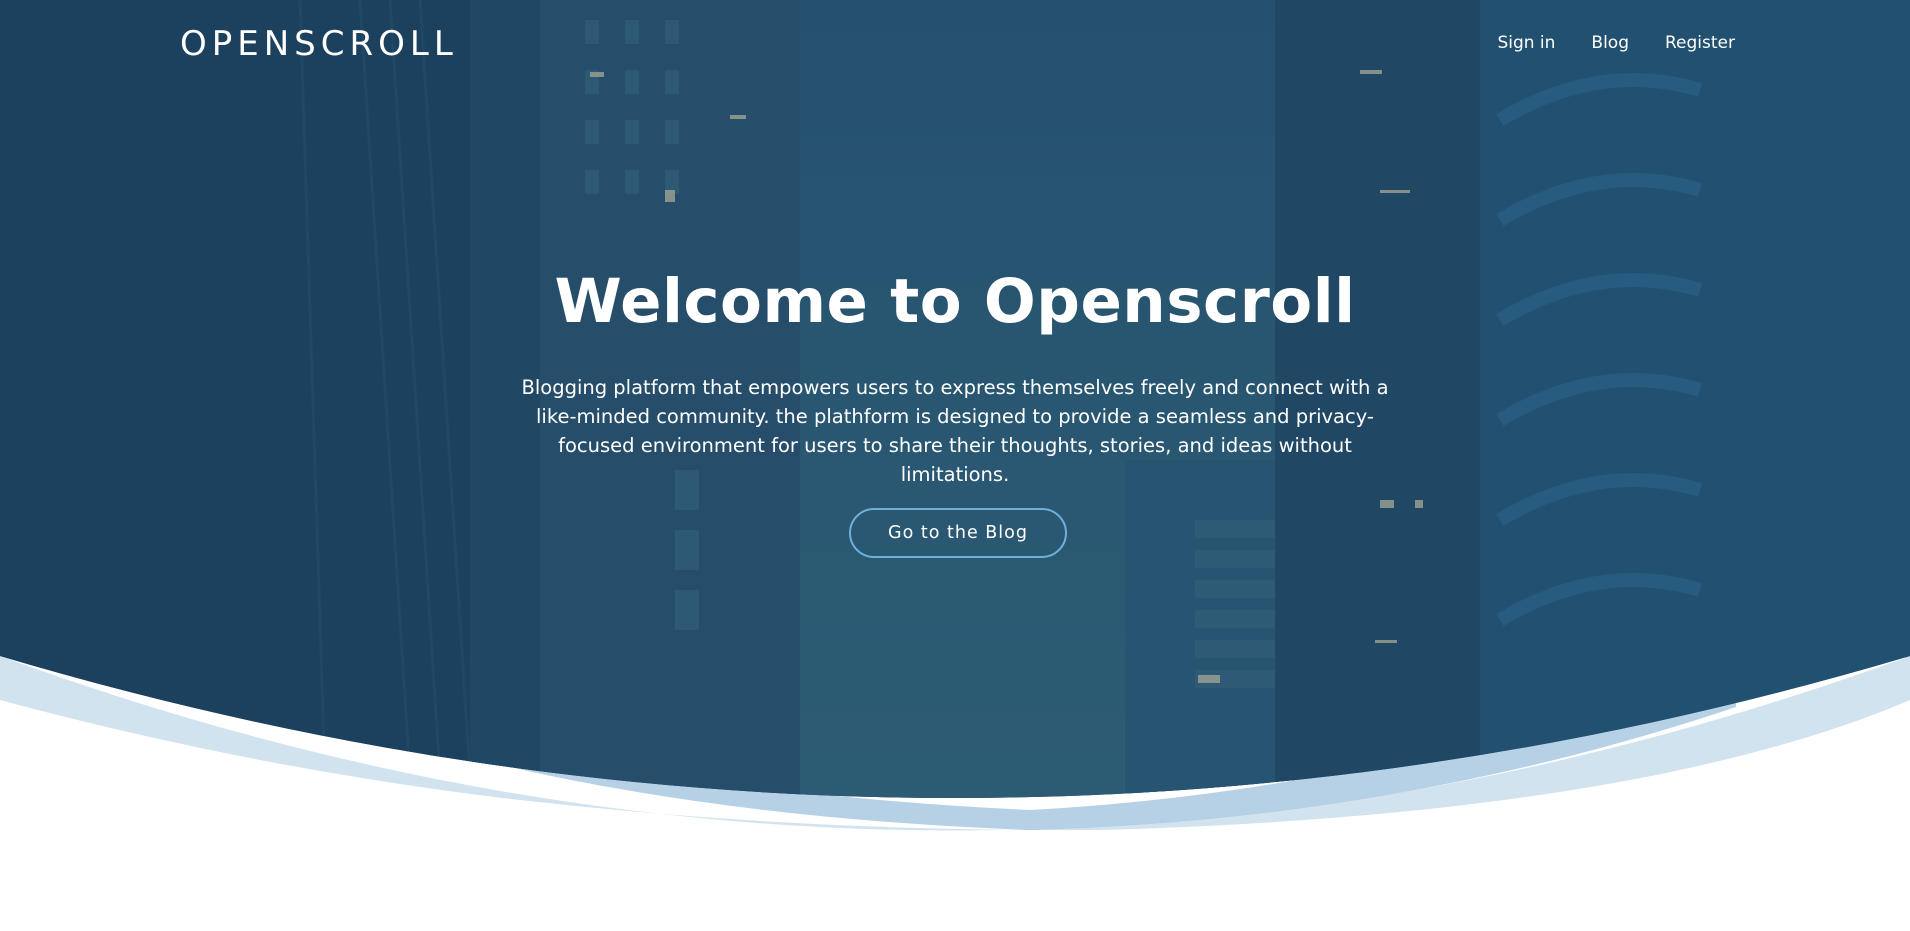 This screenshot has height=931, width=1910. I want to click on nav-register-link: Register, so click(1700, 43).